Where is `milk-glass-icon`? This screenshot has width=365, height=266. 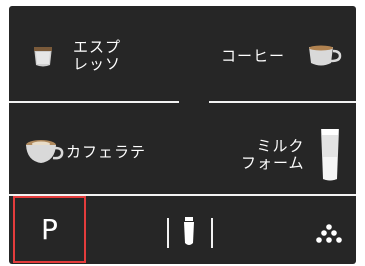
milk-glass-icon is located at coordinates (329, 155).